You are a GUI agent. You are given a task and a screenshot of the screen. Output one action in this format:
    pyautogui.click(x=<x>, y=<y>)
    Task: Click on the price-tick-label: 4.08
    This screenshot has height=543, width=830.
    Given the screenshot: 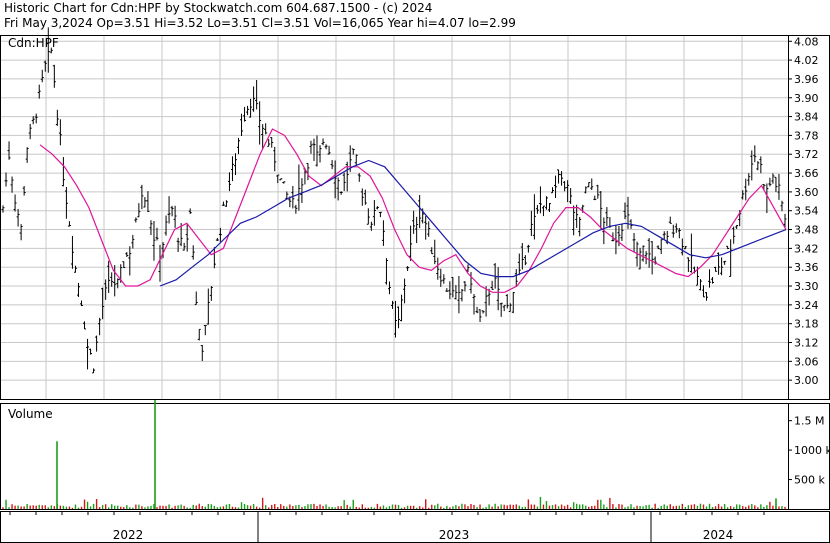 What is the action you would take?
    pyautogui.click(x=806, y=41)
    